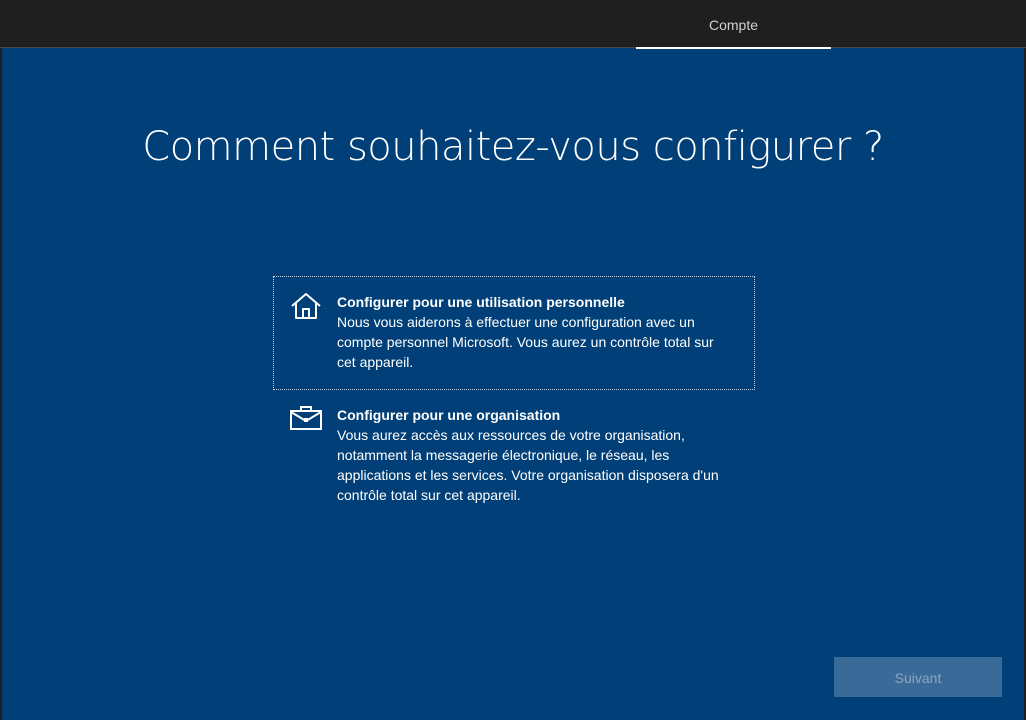 The image size is (1026, 720). What do you see at coordinates (449, 415) in the screenshot?
I see `option-organization-title: Configurer pour une organisation` at bounding box center [449, 415].